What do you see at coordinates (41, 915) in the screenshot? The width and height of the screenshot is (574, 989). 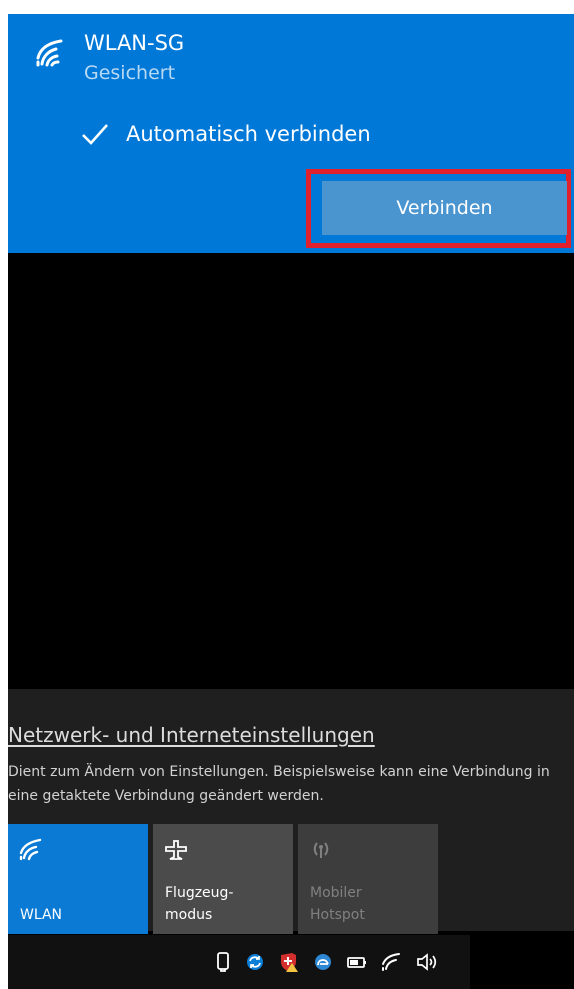 I see `wlan-tile-label: WLAN` at bounding box center [41, 915].